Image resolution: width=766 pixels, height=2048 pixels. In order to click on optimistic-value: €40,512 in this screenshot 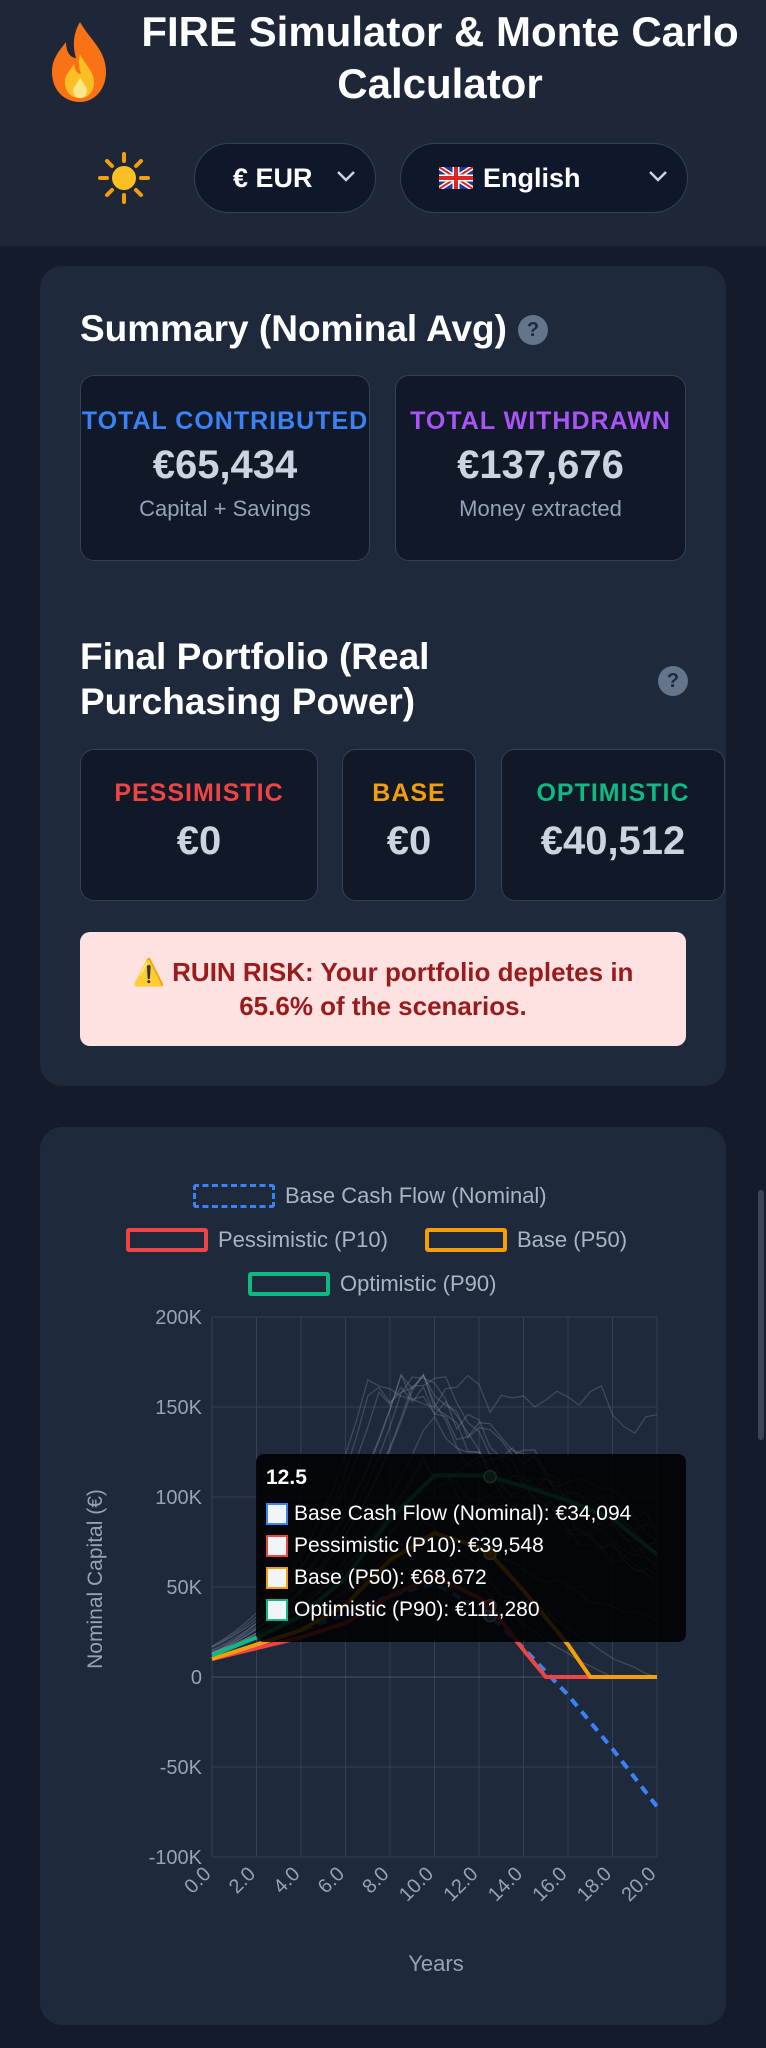, I will do `click(613, 841)`.